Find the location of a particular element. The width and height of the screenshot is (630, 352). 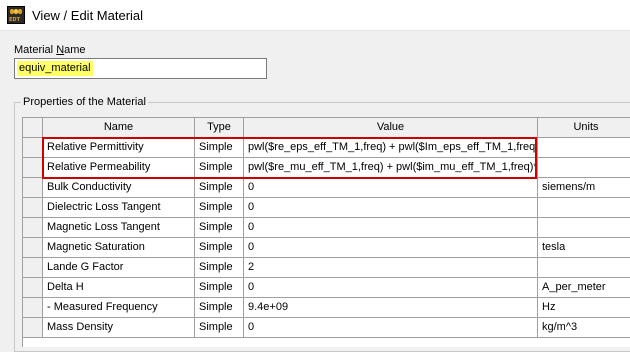

name-column-header: Name is located at coordinates (119, 128).